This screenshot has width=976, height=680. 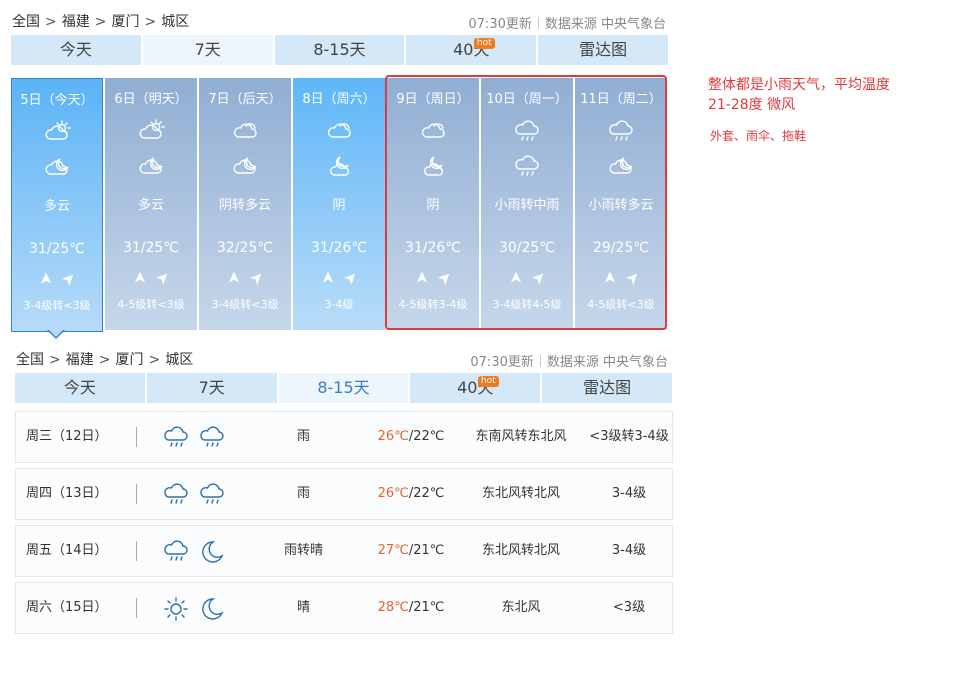 What do you see at coordinates (799, 95) in the screenshot?
I see `annotation-note: 整体都是小雨天气，平均温度 21-28度 微风` at bounding box center [799, 95].